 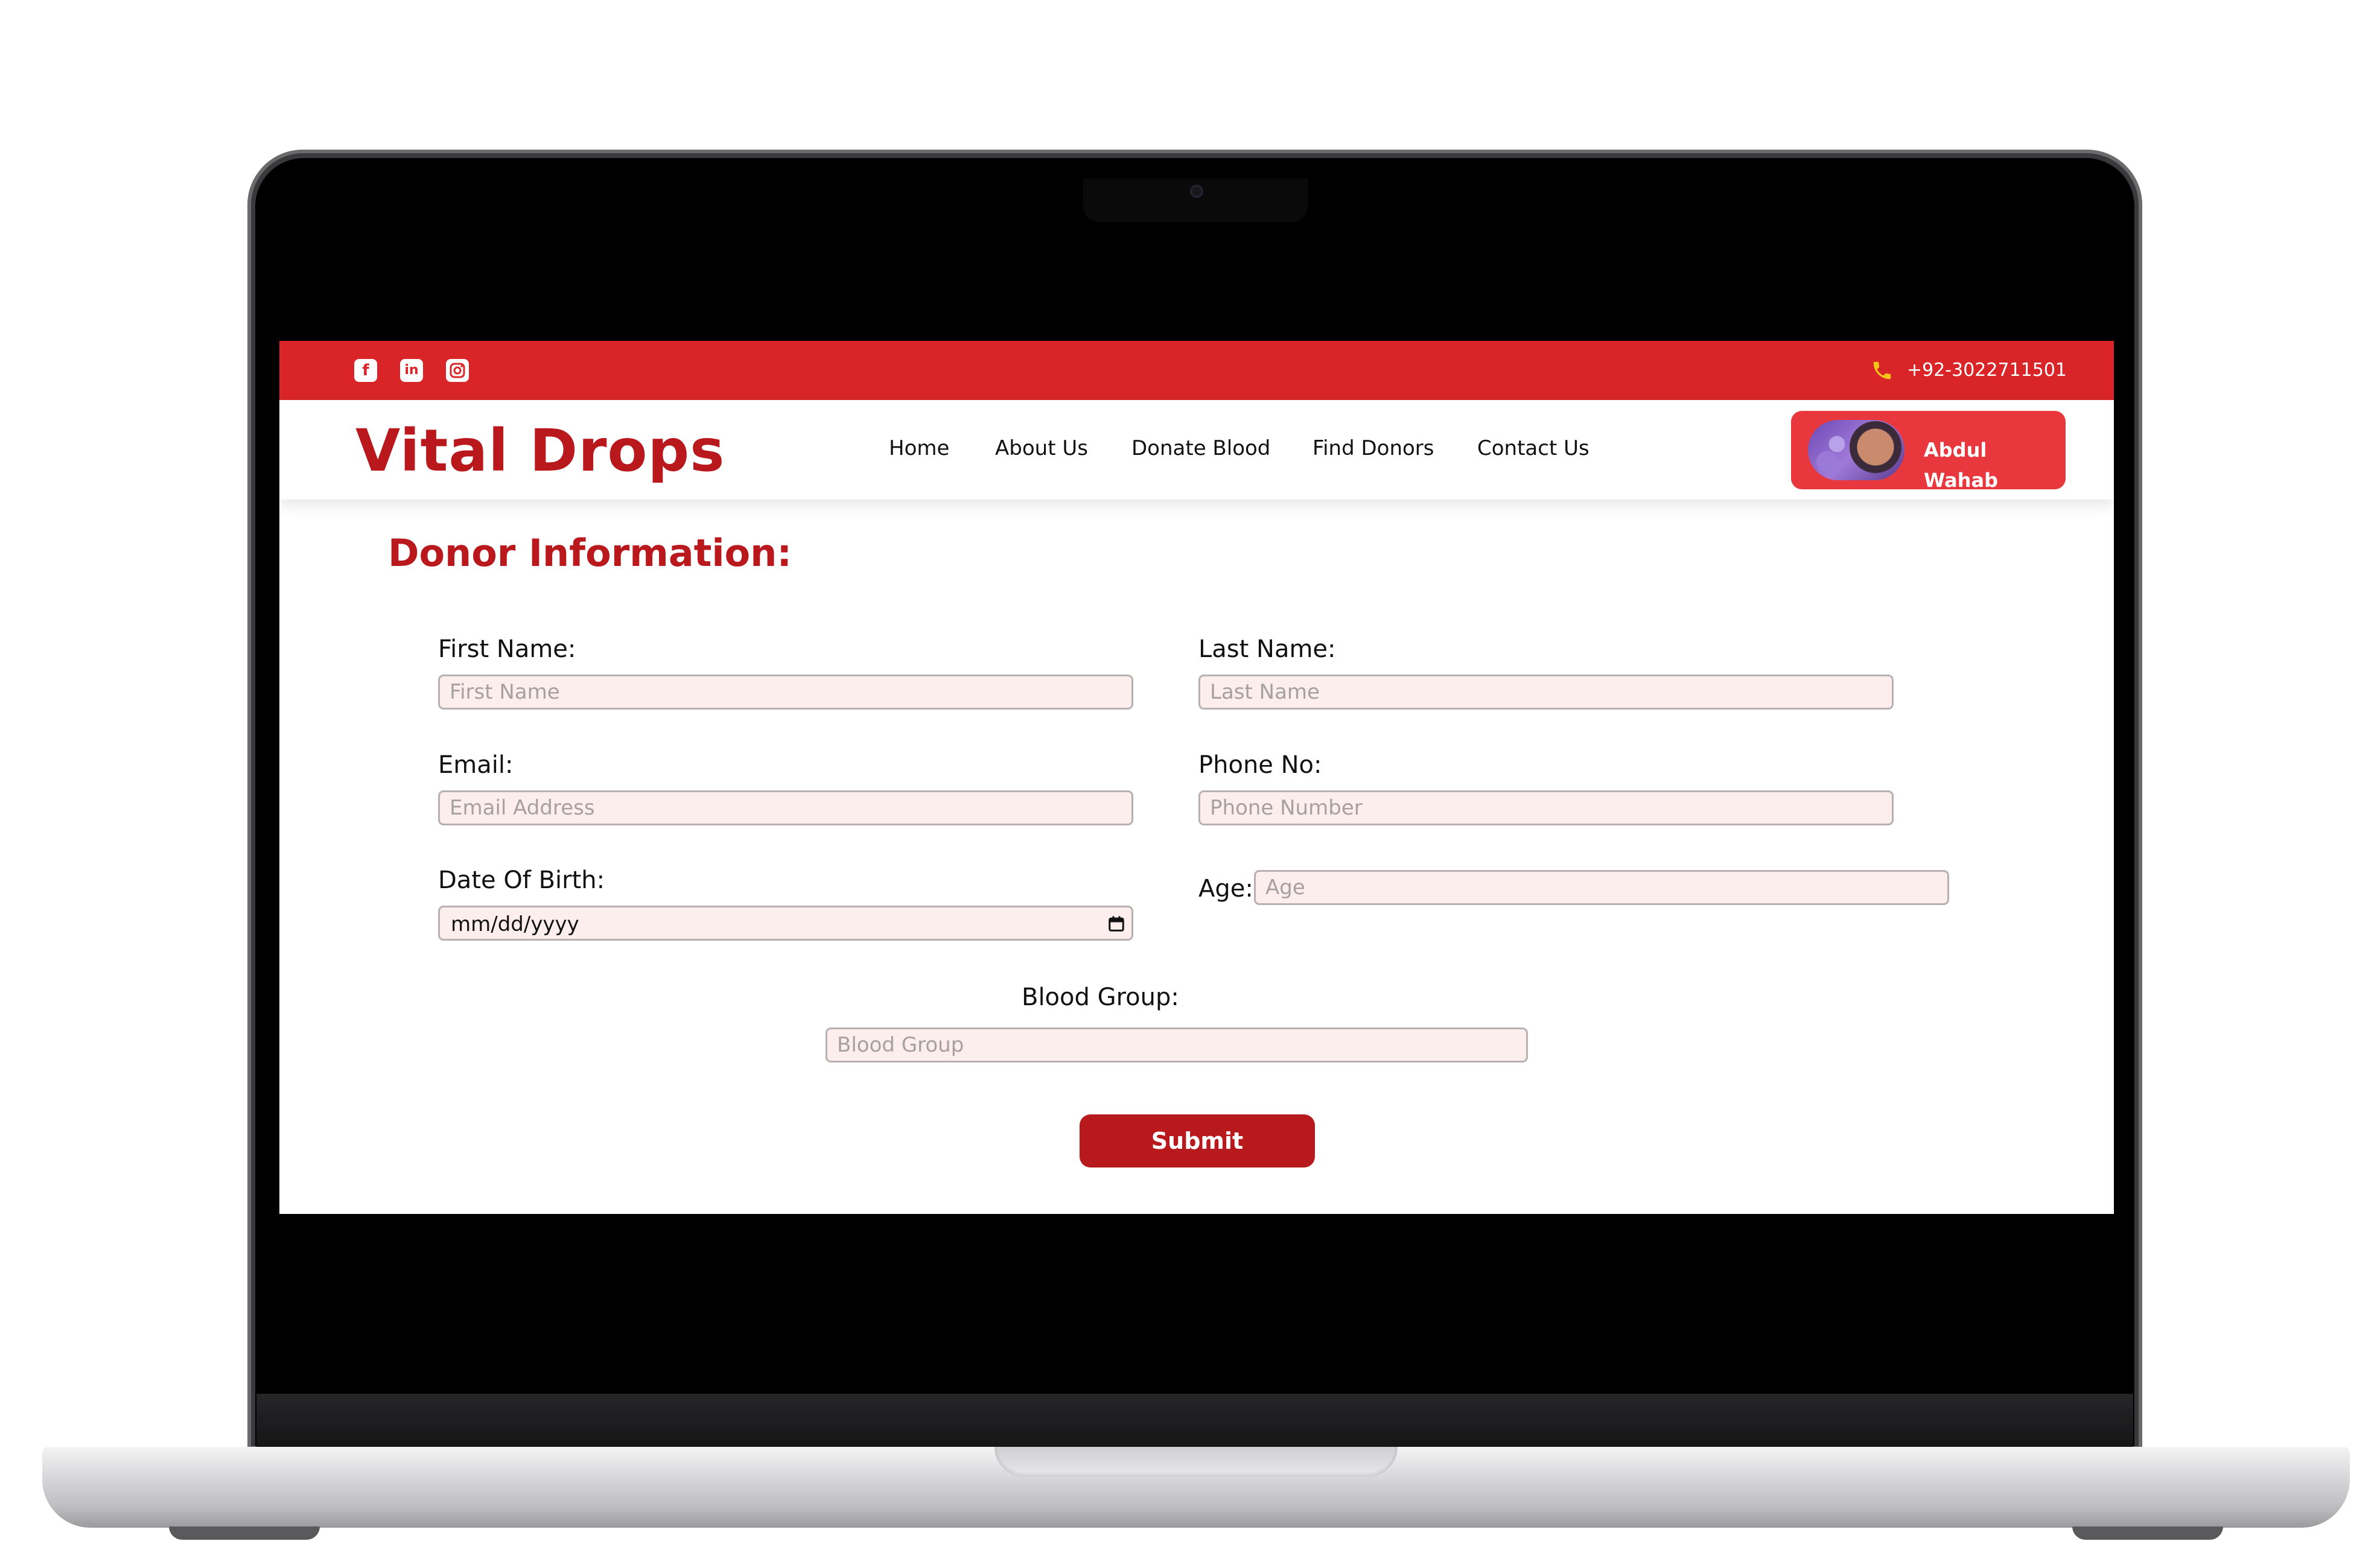 What do you see at coordinates (1196, 192) in the screenshot?
I see `camera-icon` at bounding box center [1196, 192].